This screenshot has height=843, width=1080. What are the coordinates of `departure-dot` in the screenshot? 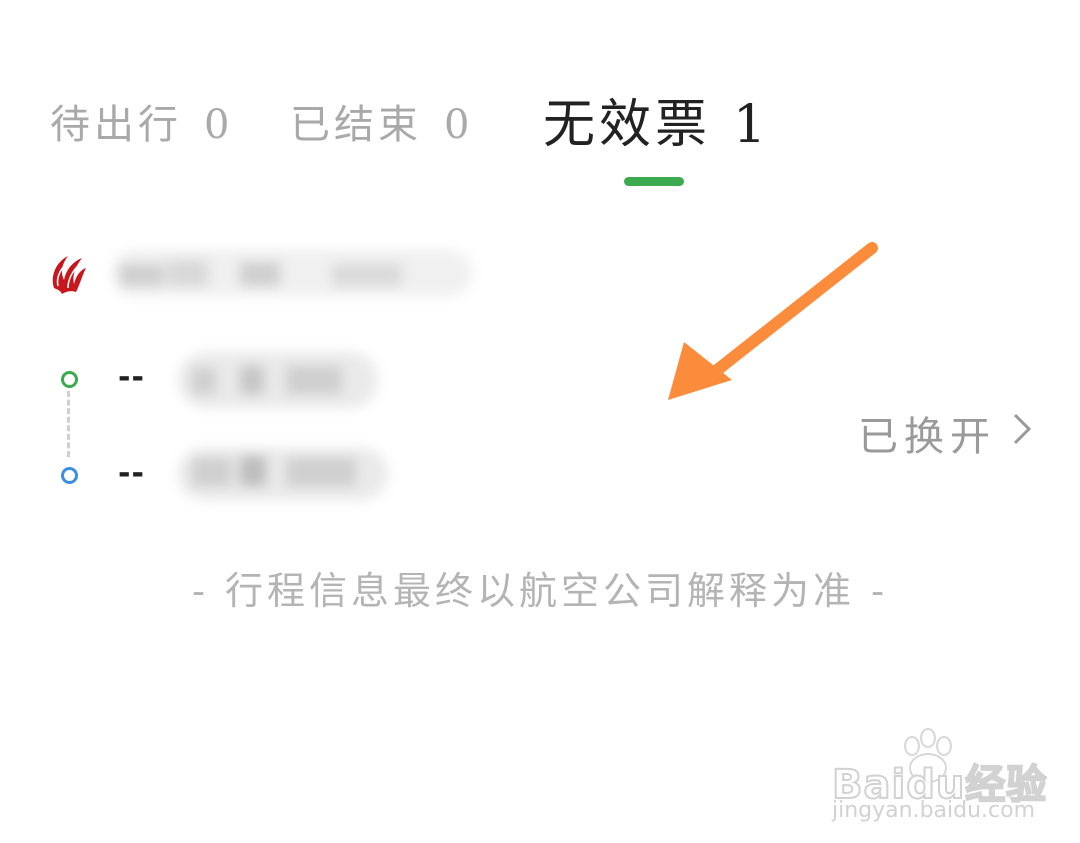 It's located at (69, 379).